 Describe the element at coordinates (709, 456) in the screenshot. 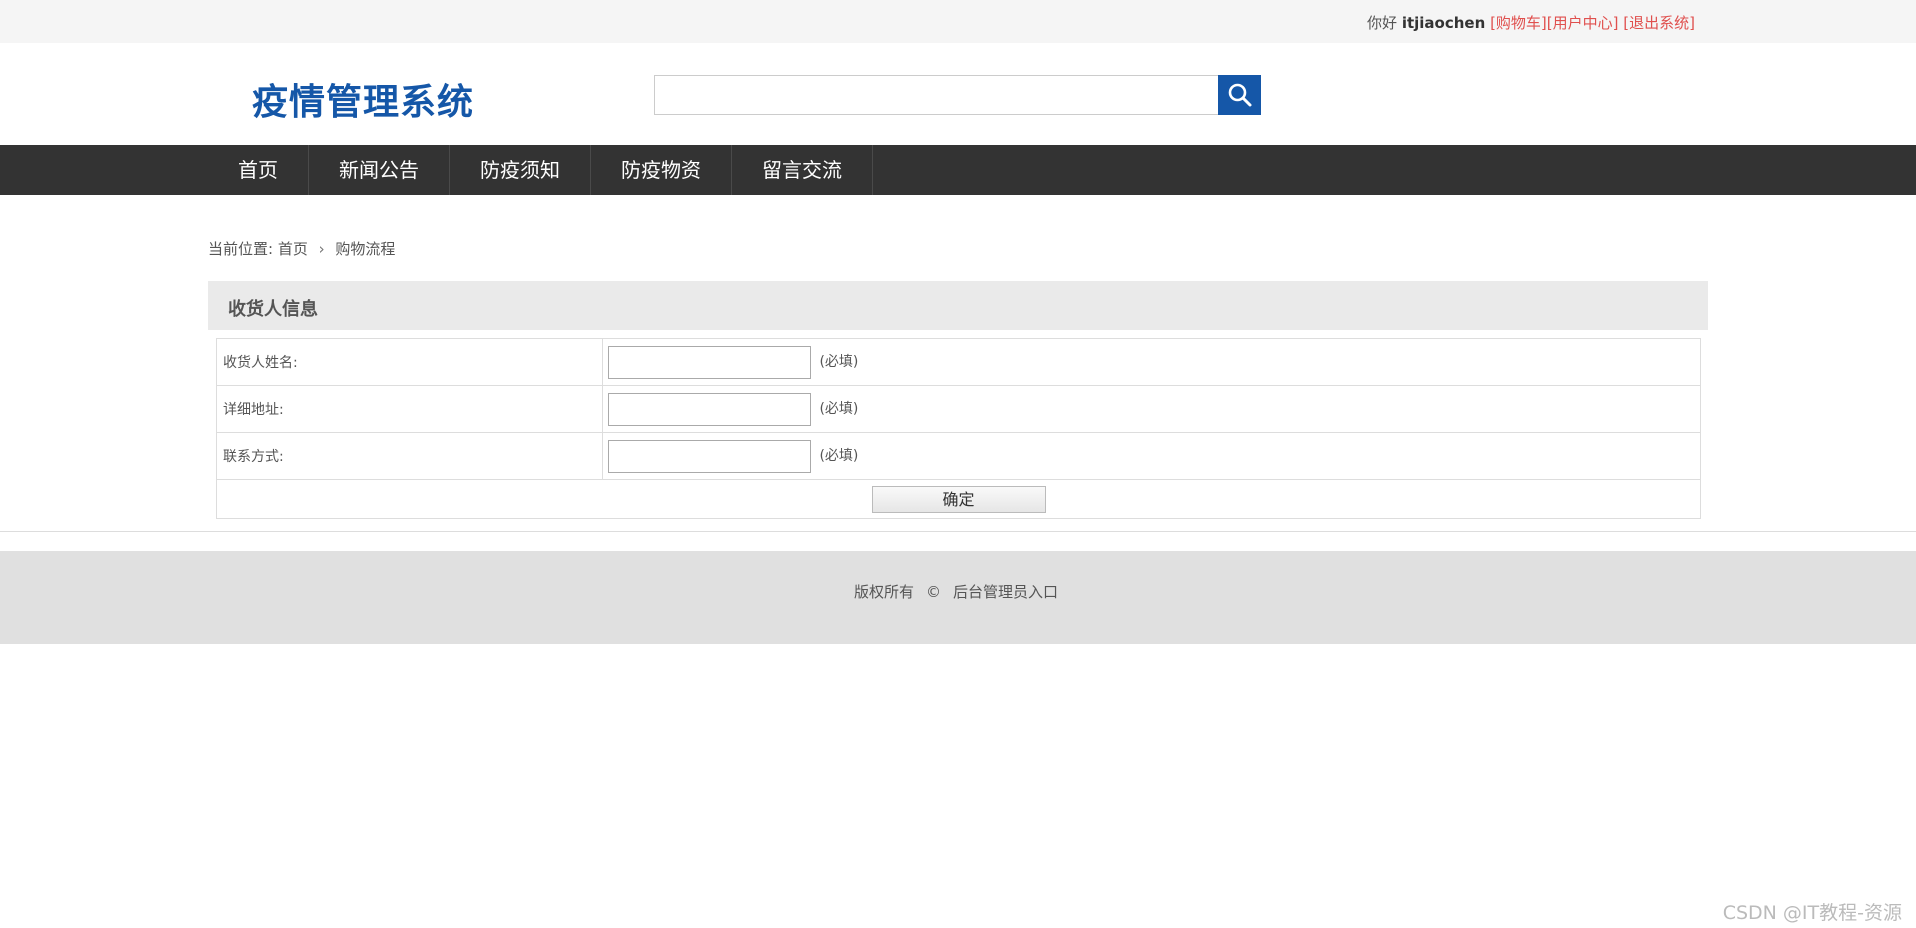

I see `contact-input` at that location.